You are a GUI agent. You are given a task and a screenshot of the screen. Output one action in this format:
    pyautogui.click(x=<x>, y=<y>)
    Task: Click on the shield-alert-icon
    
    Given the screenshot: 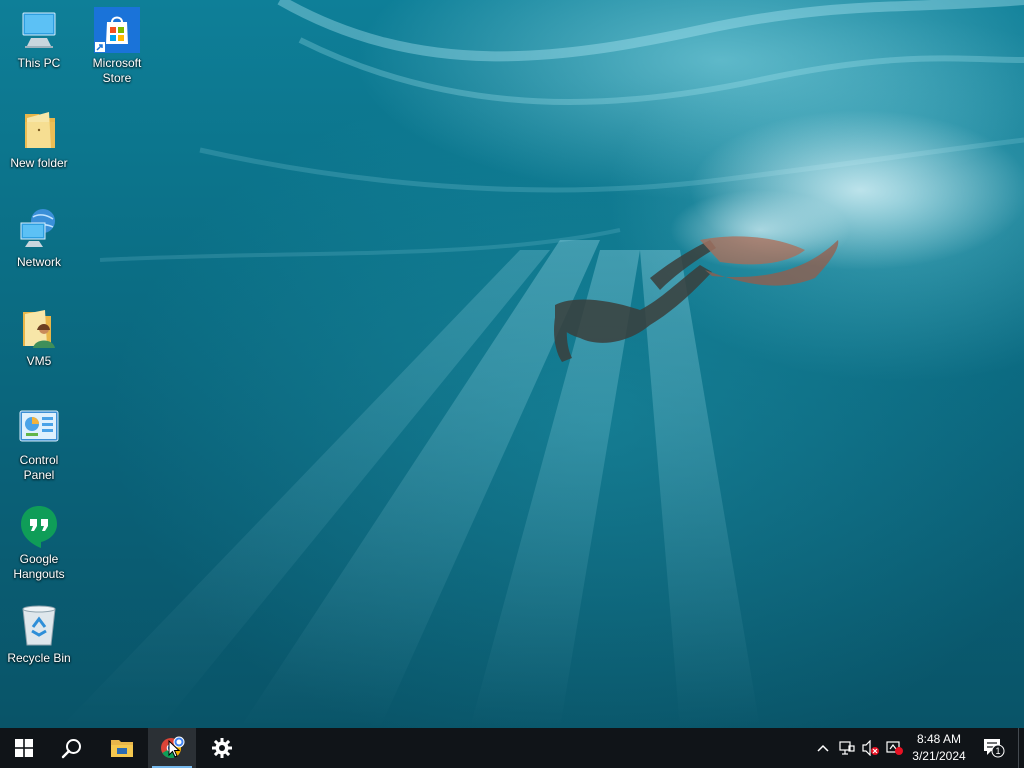 What is the action you would take?
    pyautogui.click(x=894, y=748)
    